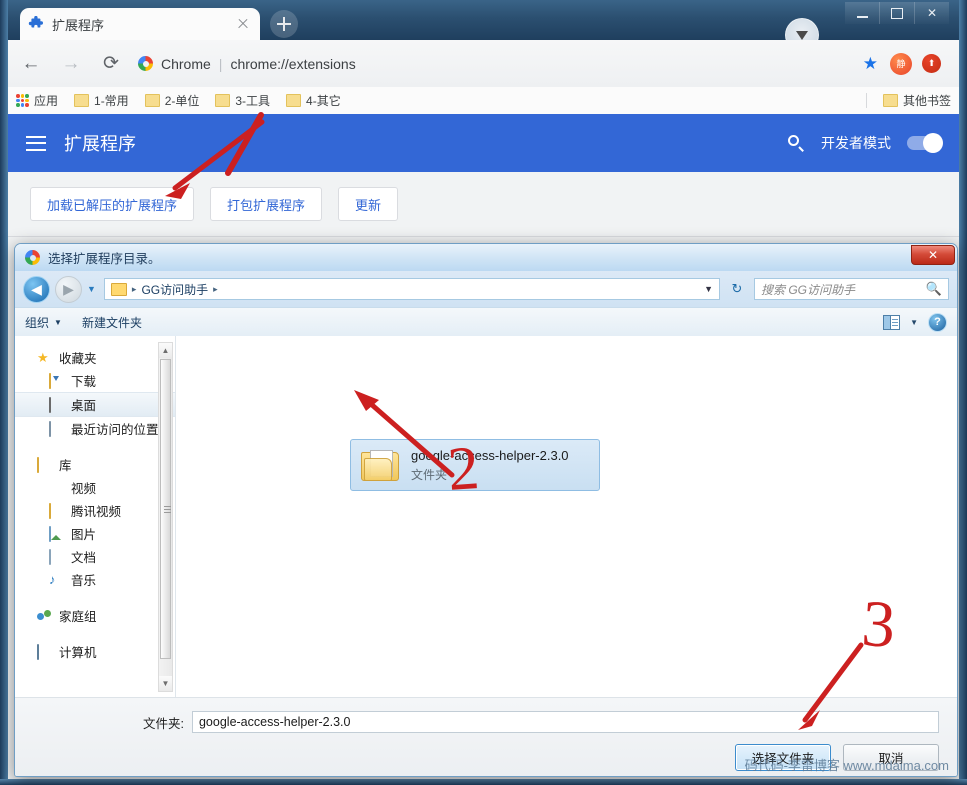 Image resolution: width=967 pixels, height=785 pixels. Describe the element at coordinates (100, 144) in the screenshot. I see `page-title: 扩展程序` at that location.